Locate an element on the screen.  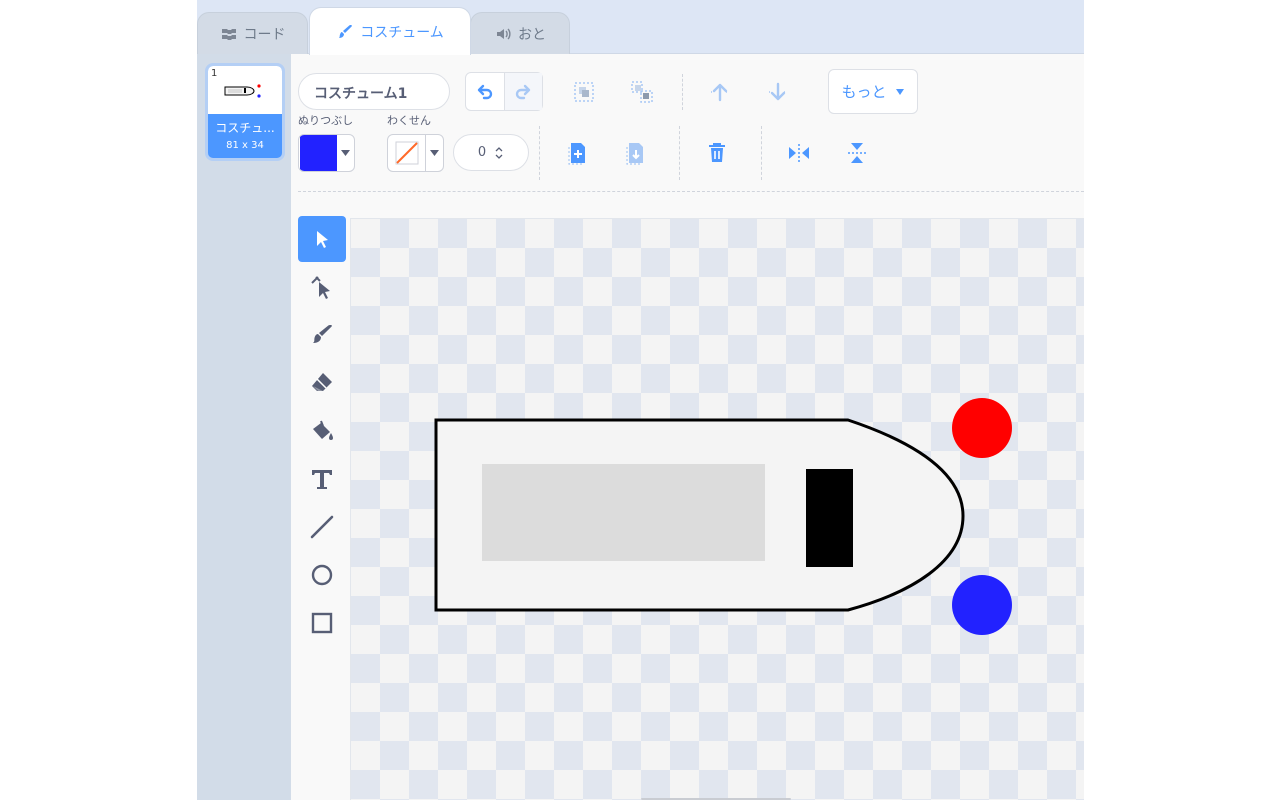
forward-button is located at coordinates (720, 92).